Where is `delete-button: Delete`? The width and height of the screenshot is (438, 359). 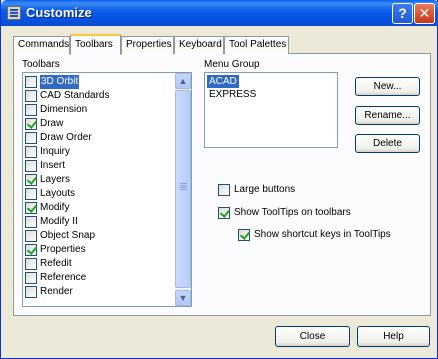
delete-button: Delete is located at coordinates (387, 143).